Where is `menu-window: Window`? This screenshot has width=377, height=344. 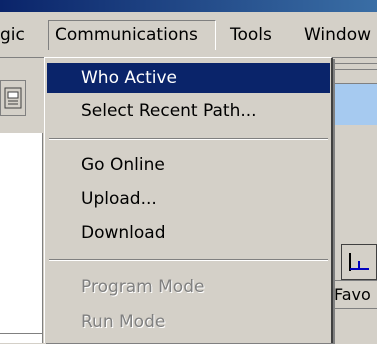 menu-window: Window is located at coordinates (337, 35).